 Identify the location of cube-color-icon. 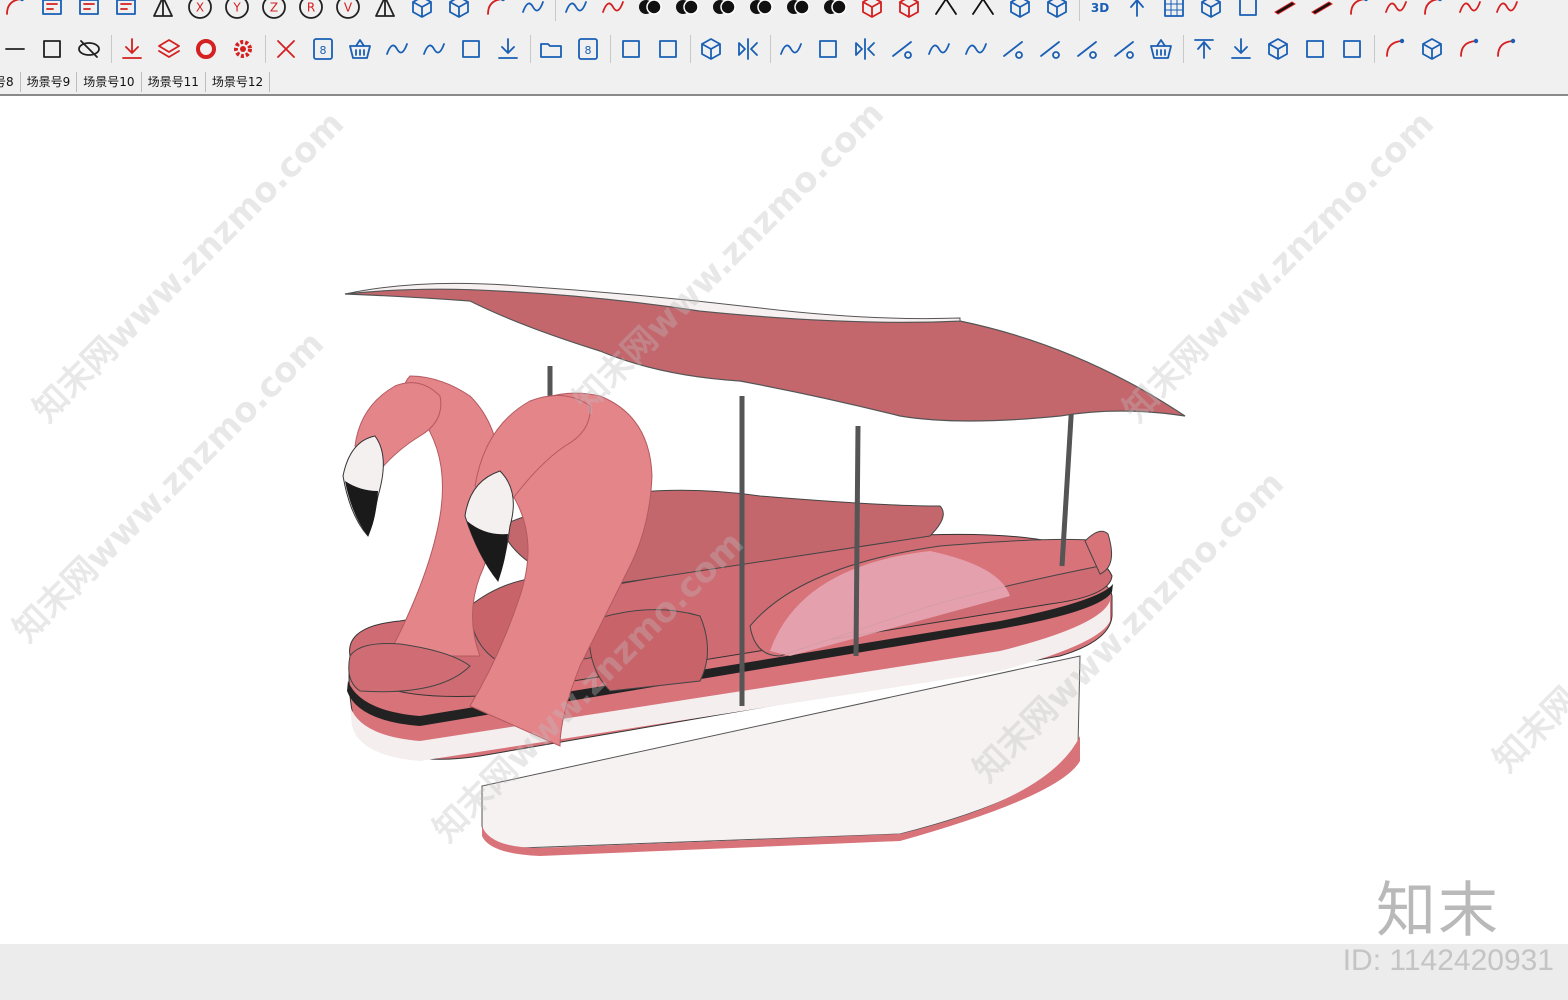
(909, 11).